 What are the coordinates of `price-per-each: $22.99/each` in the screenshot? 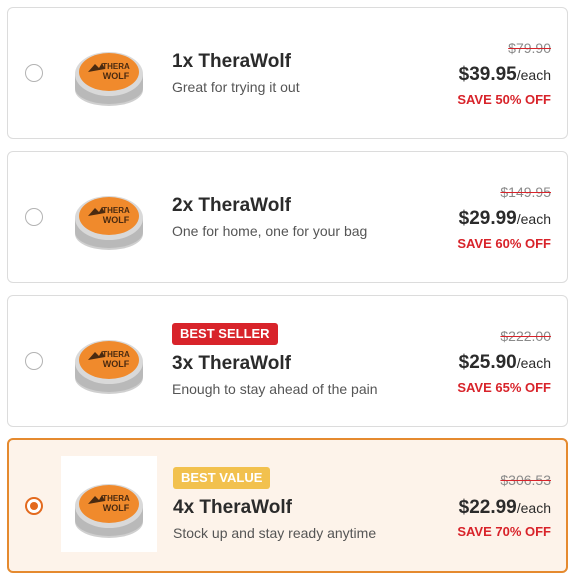 It's located at (505, 508).